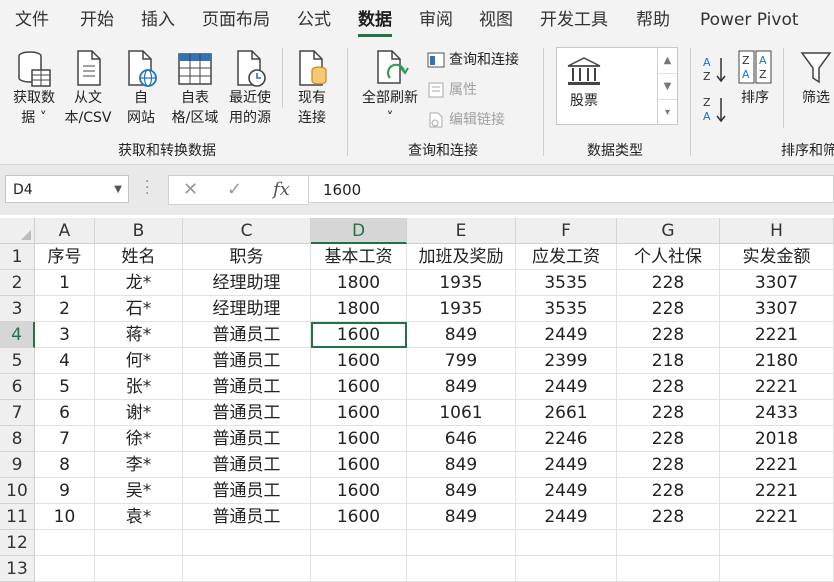 The height and width of the screenshot is (582, 834). What do you see at coordinates (17, 517) in the screenshot?
I see `row-header-11: 11` at bounding box center [17, 517].